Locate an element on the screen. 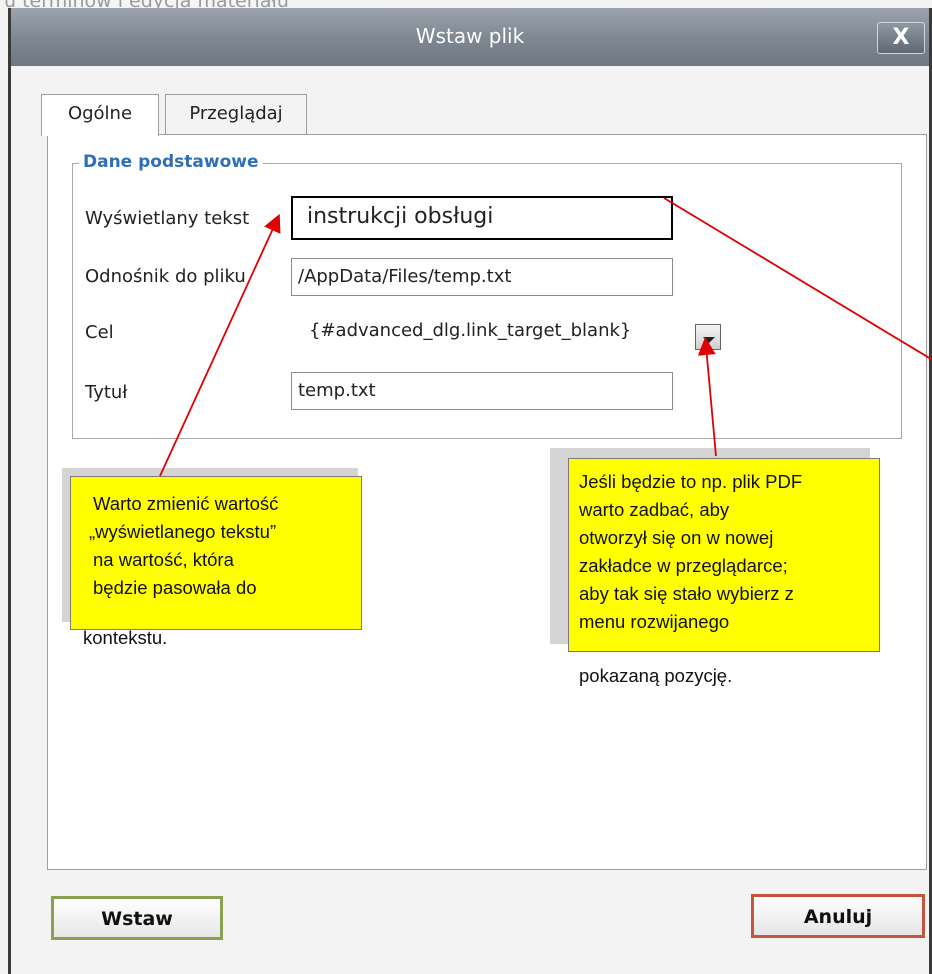 This screenshot has height=974, width=932. dialog-titlebar: Wstaw plik X is located at coordinates (470, 37).